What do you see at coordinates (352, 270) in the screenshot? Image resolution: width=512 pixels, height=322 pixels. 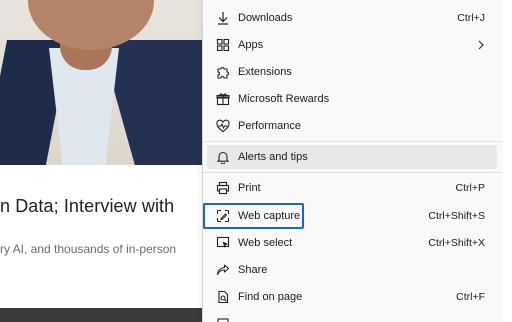 I see `menu-item-share: Share` at bounding box center [352, 270].